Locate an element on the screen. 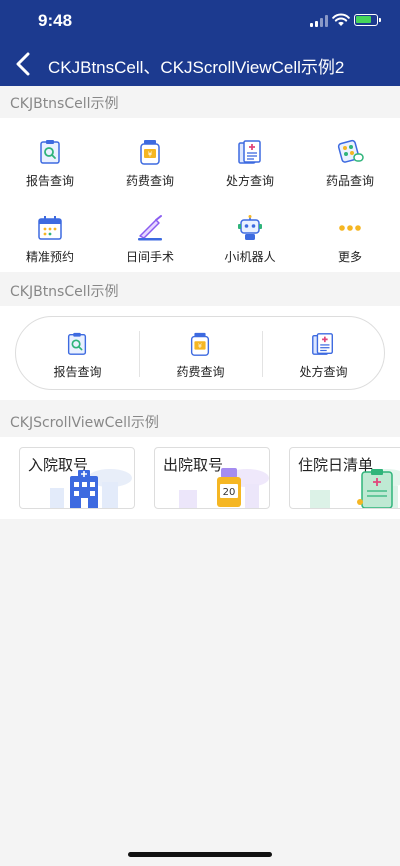 This screenshot has width=400, height=866. hospital-building-icon is located at coordinates (91, 488).